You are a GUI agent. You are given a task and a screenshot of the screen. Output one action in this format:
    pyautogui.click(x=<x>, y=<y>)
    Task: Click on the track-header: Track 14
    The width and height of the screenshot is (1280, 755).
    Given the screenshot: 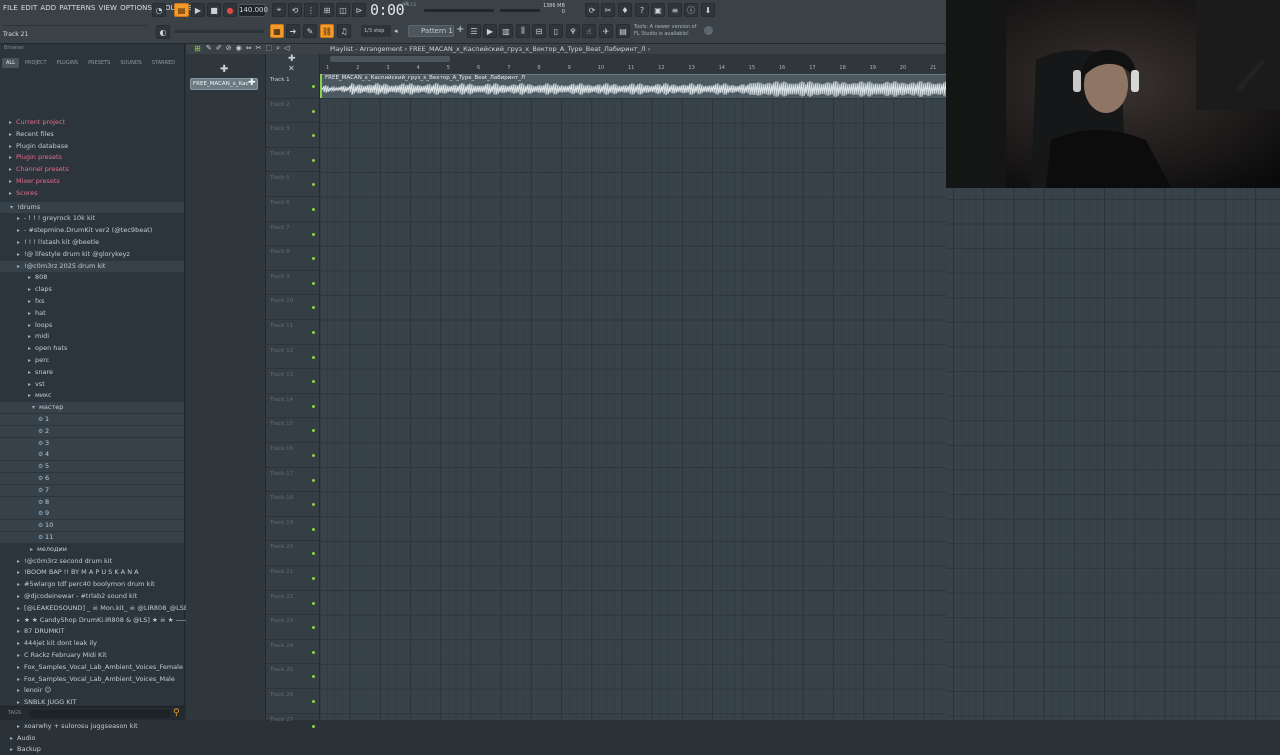 What is the action you would take?
    pyautogui.click(x=292, y=406)
    